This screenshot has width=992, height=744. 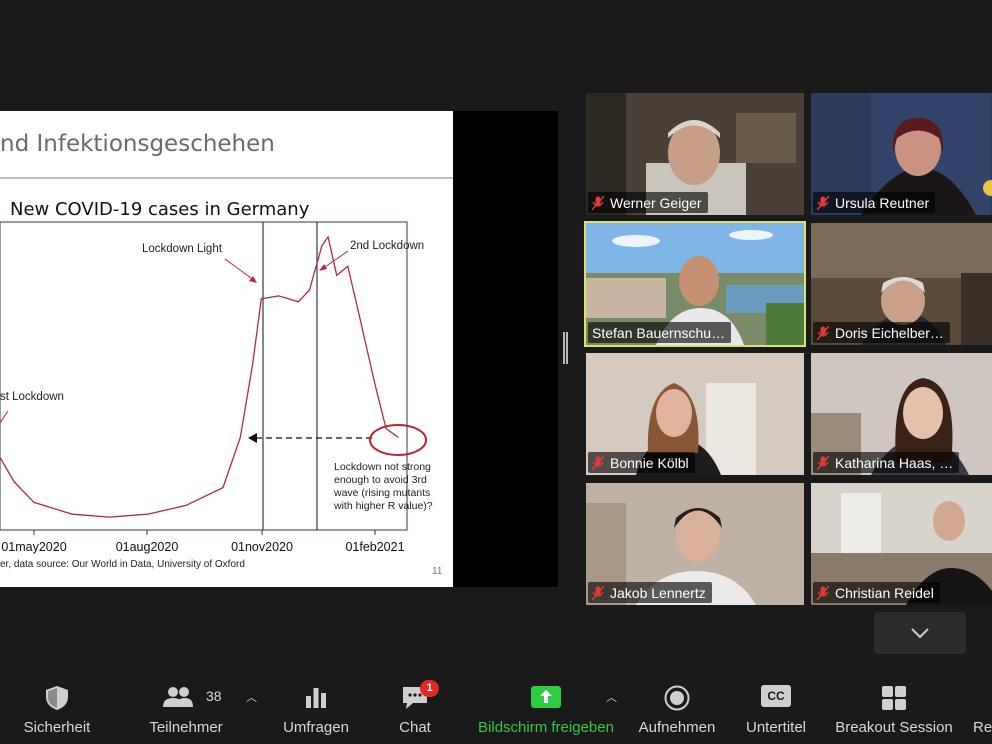 I want to click on dashed-arrowhead, so click(x=252, y=438).